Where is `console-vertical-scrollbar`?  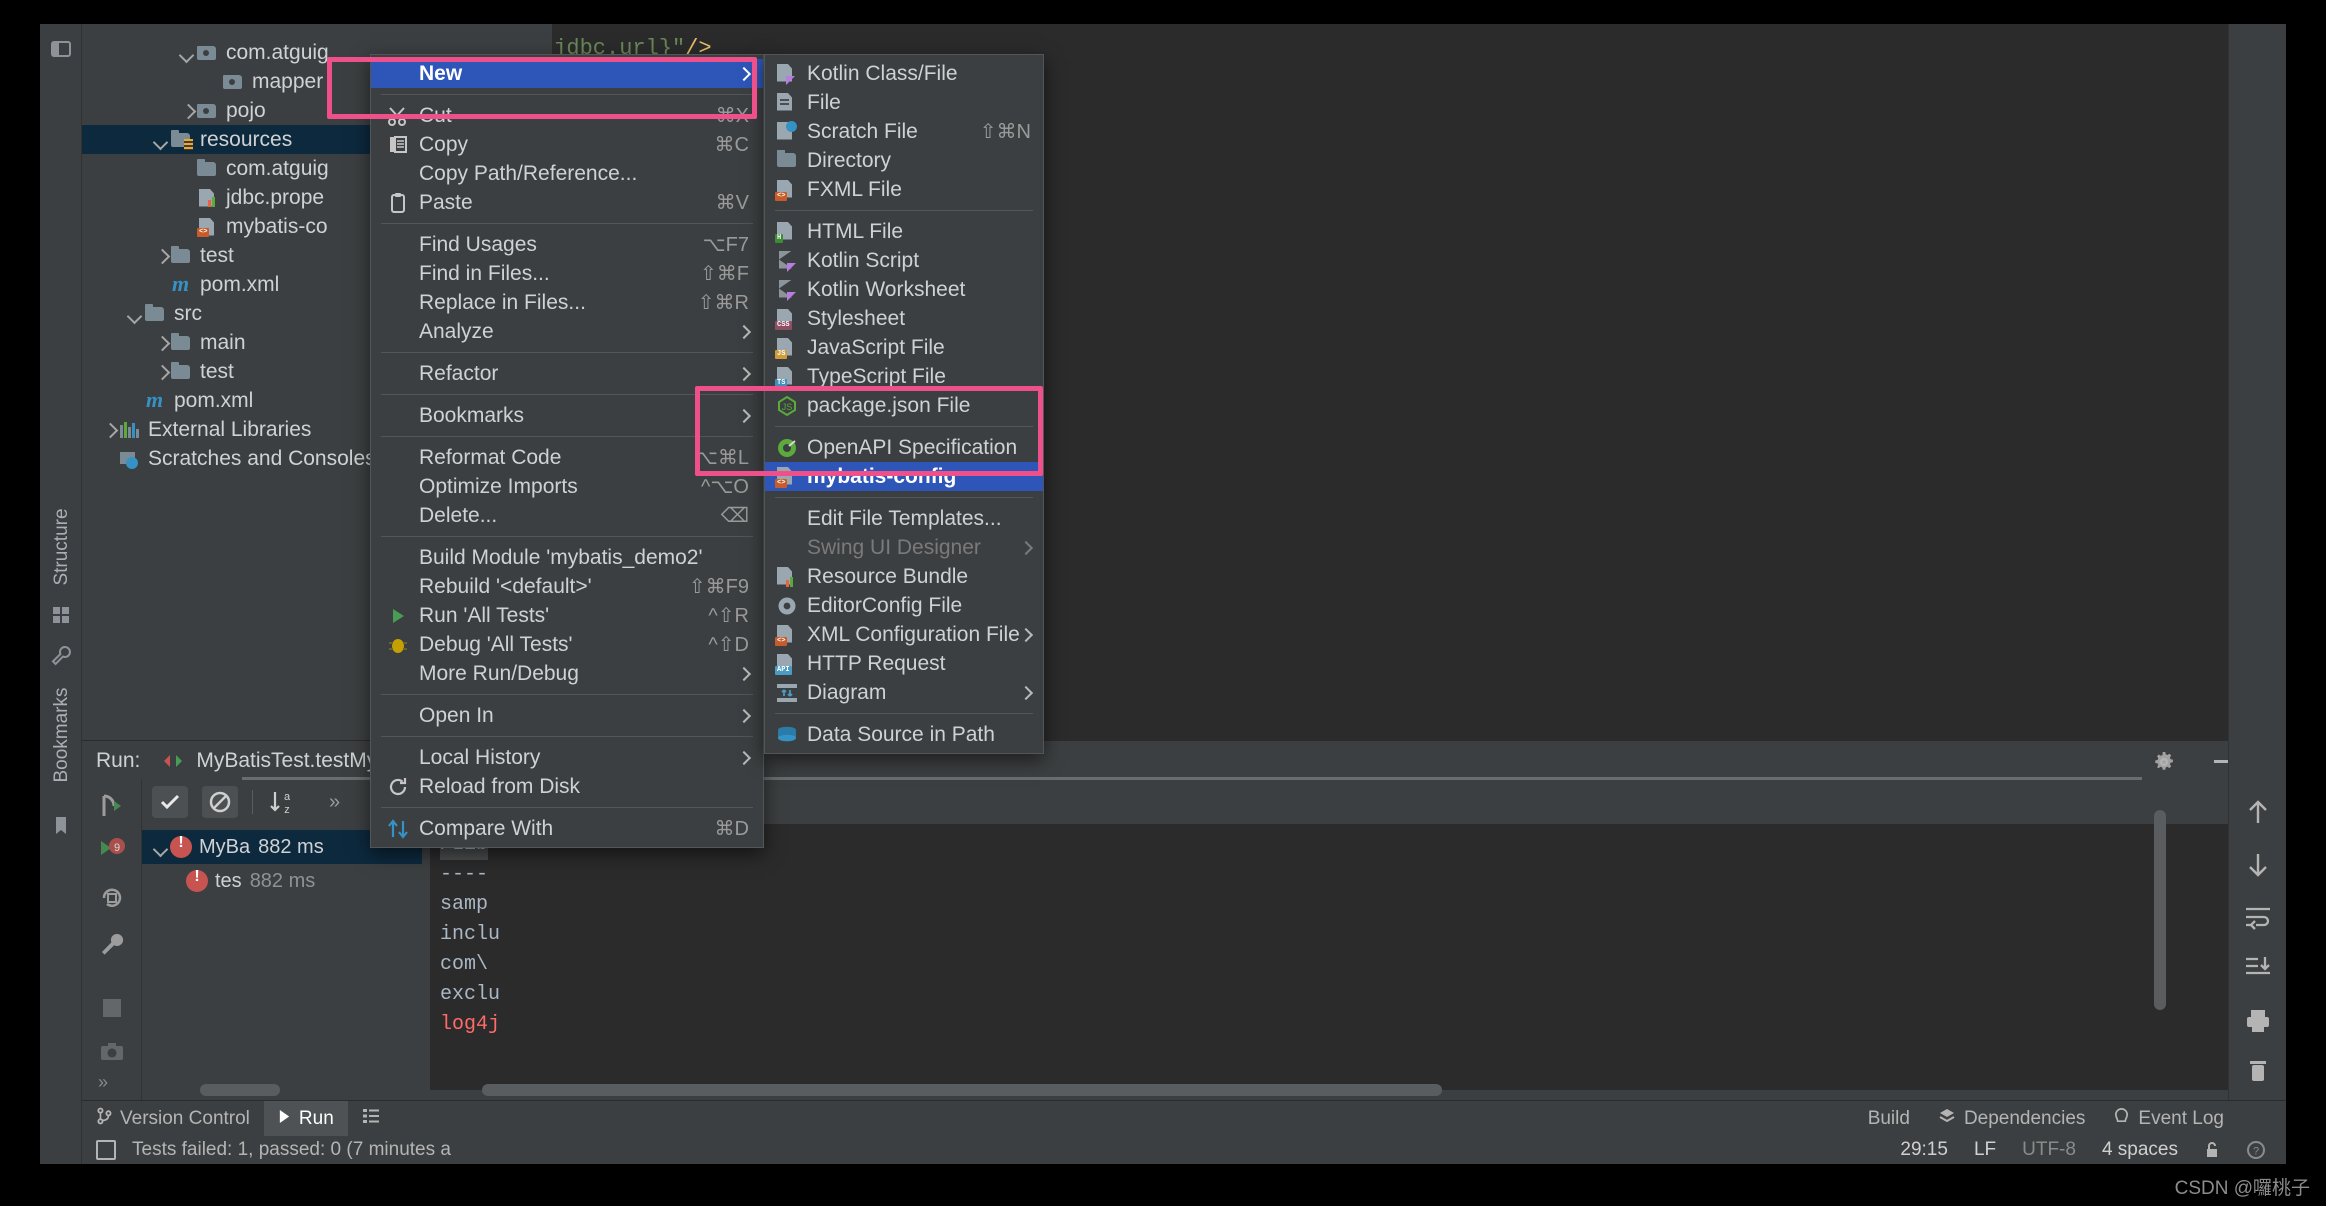
console-vertical-scrollbar is located at coordinates (2160, 910).